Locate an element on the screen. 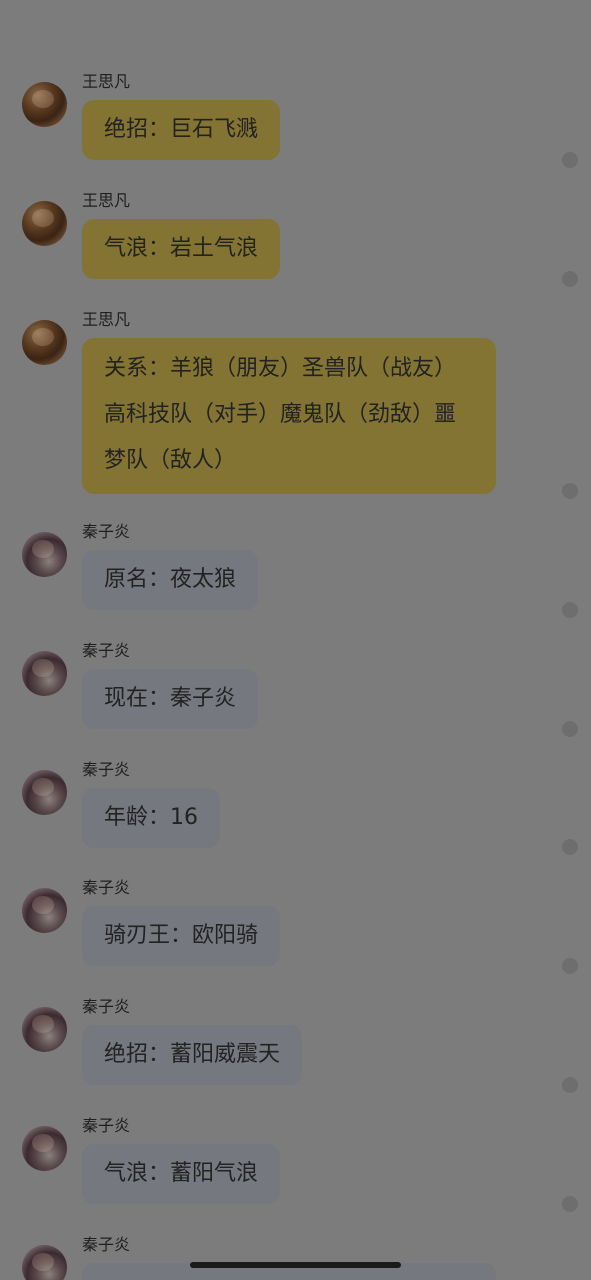 This screenshot has width=591, height=1280. message-bubble: 绝招：蓄阳威震天 is located at coordinates (192, 1055).